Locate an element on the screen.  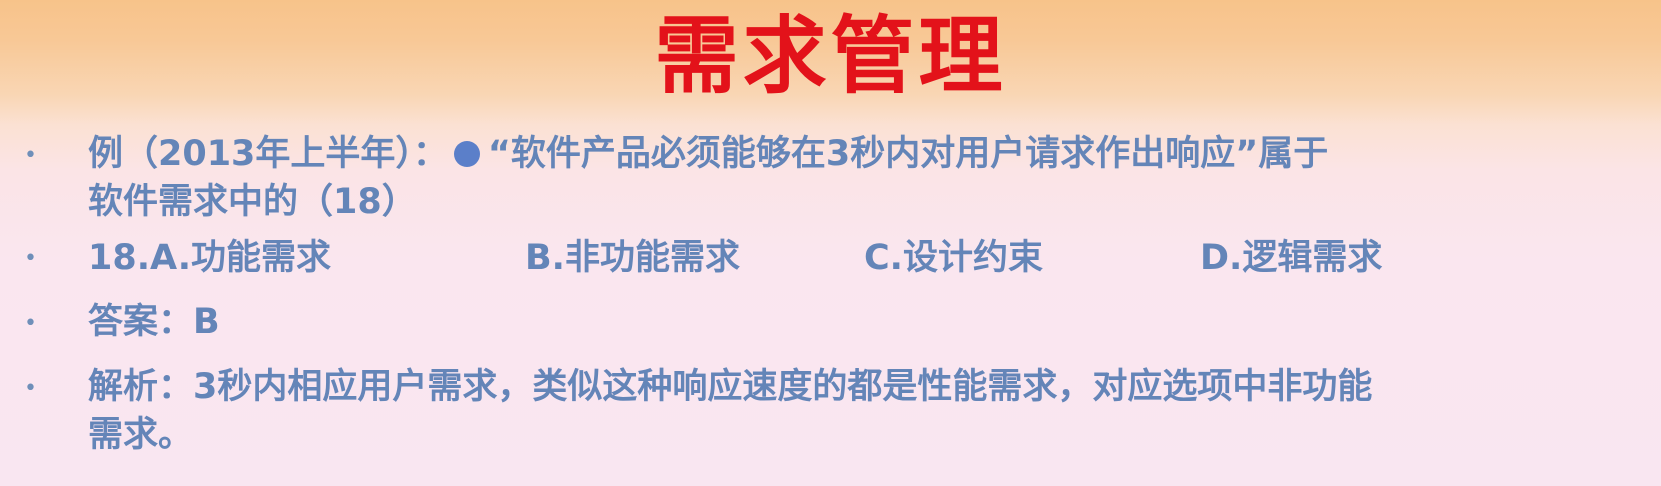
question-line-2: 软件需求中的（18） is located at coordinates (252, 202).